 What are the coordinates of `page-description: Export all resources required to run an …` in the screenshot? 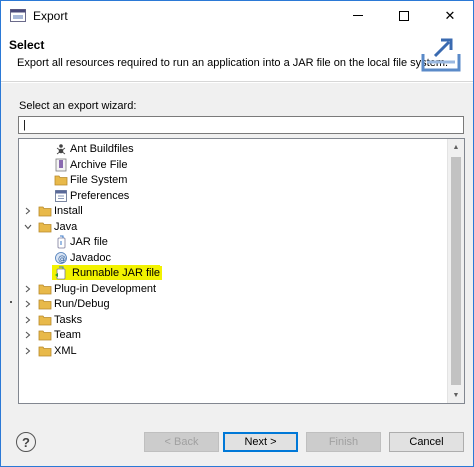 It's located at (233, 63).